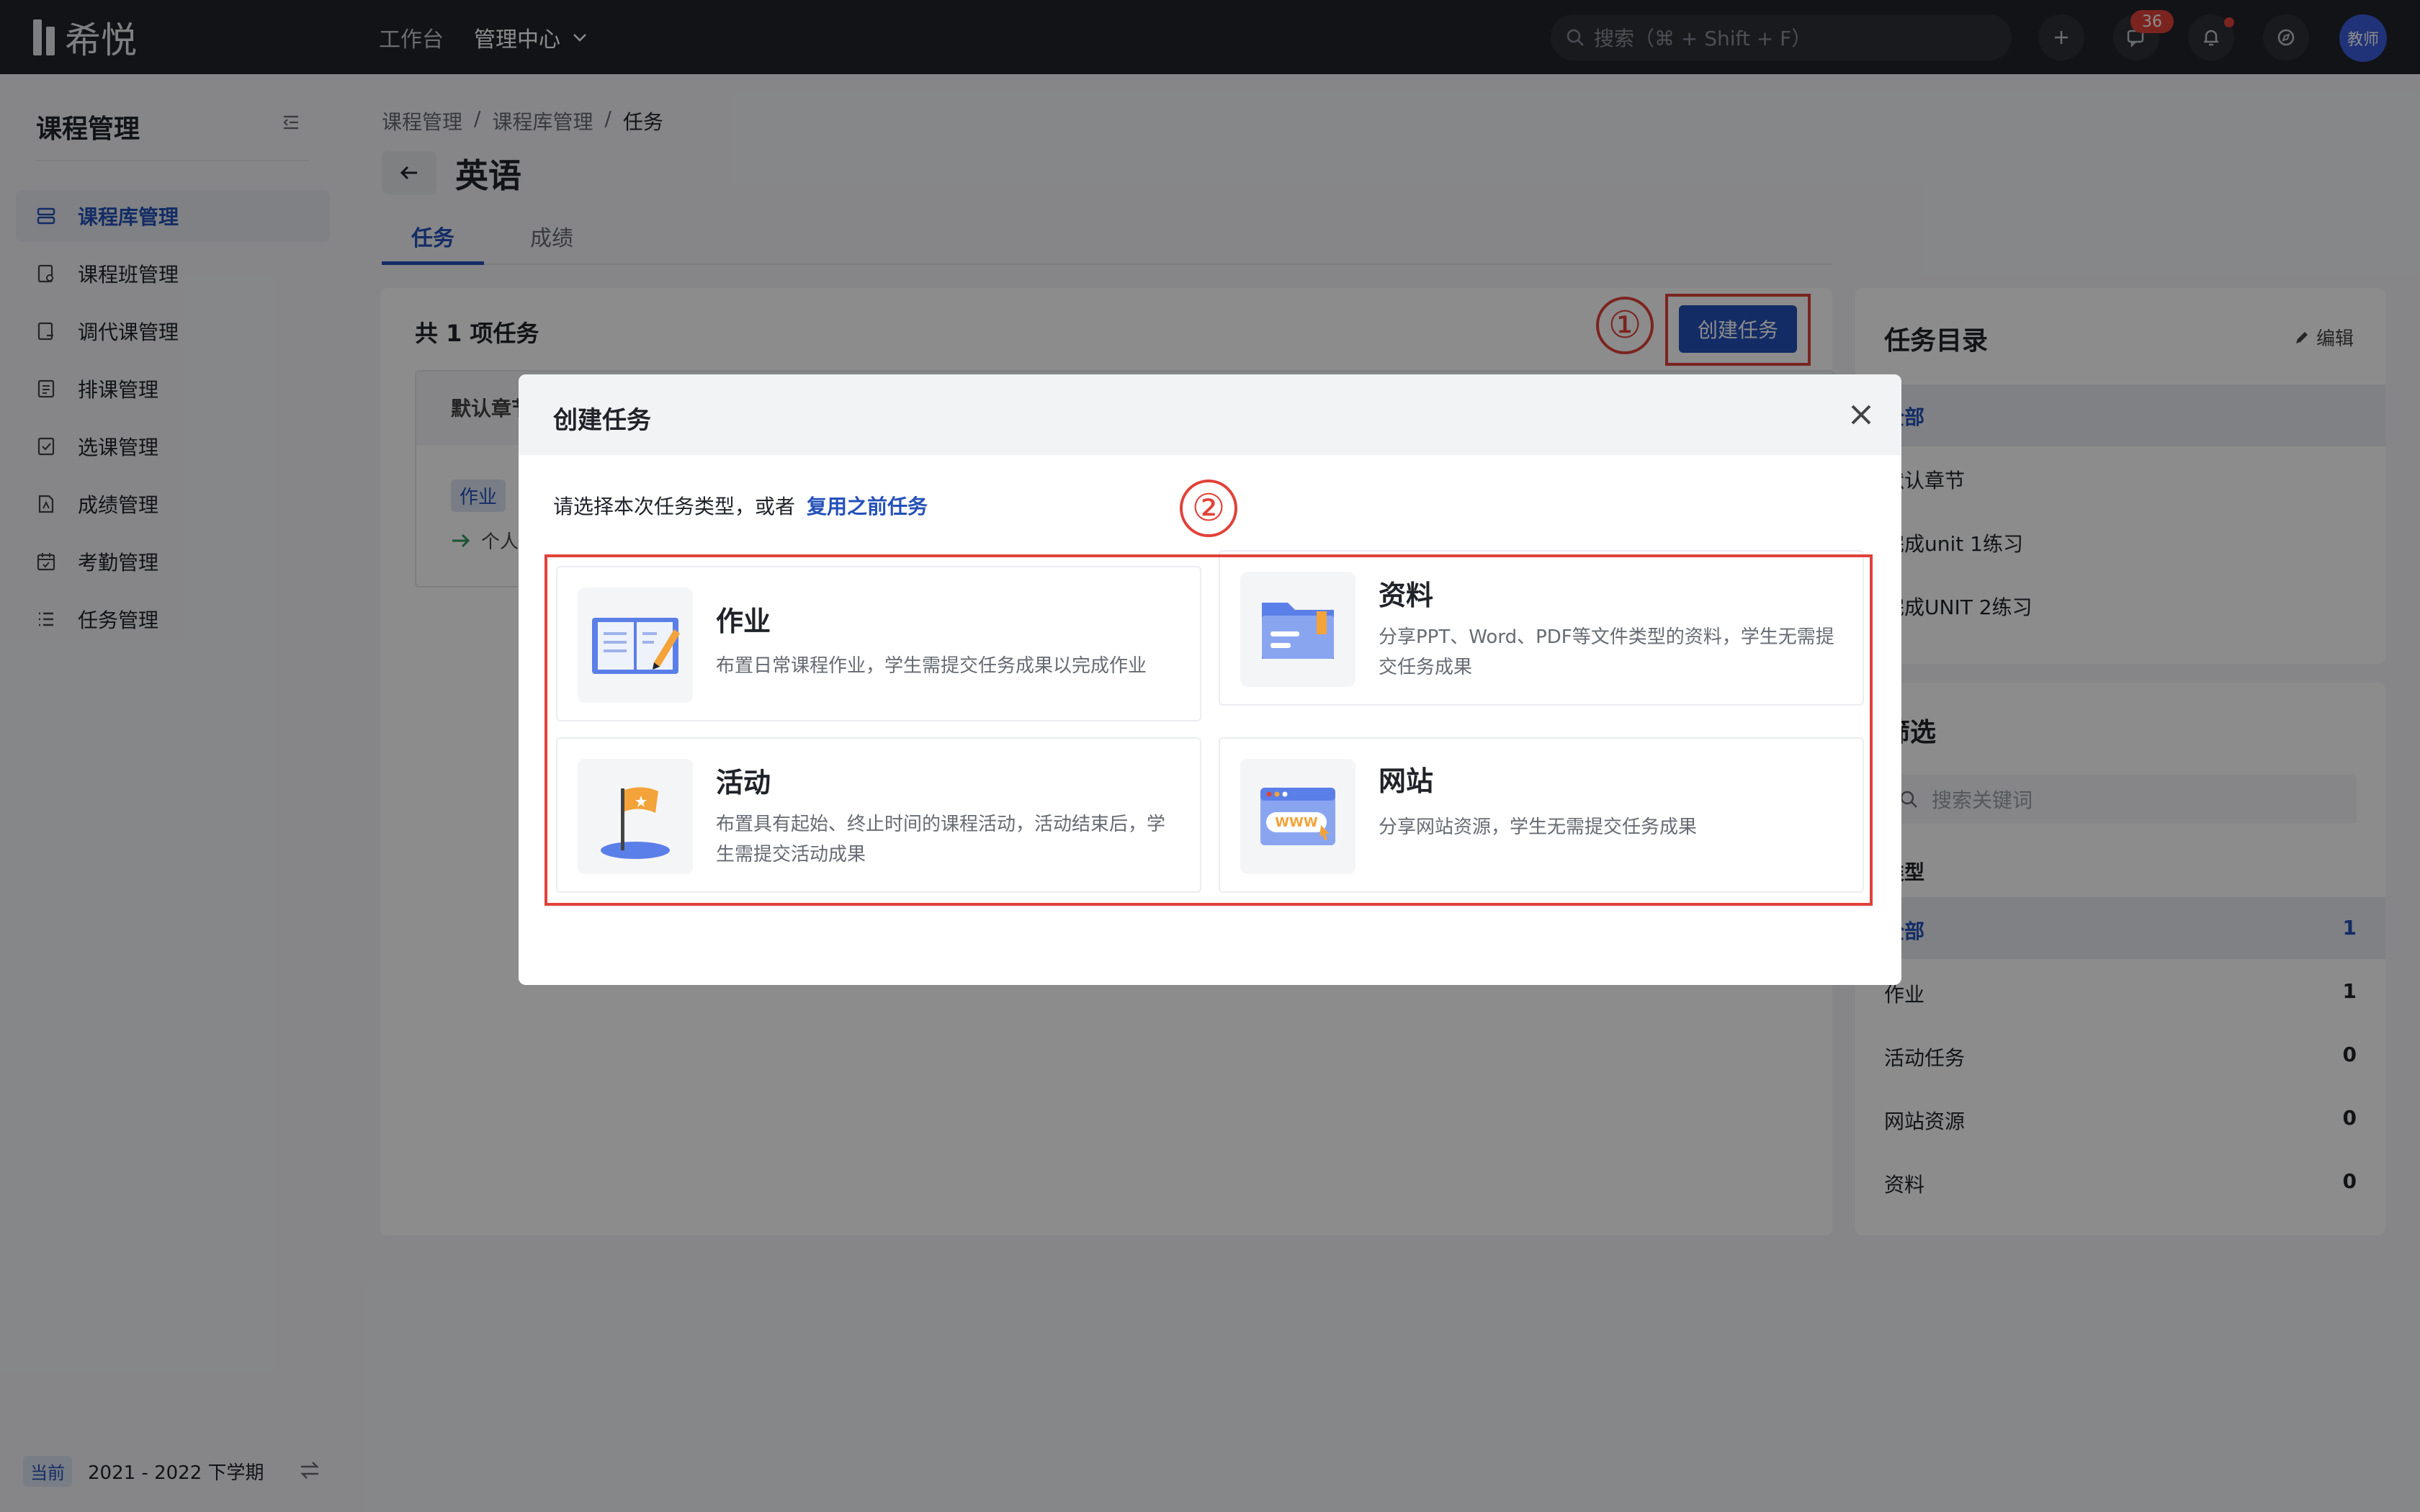 Image resolution: width=2420 pixels, height=1512 pixels. I want to click on reuse-previous-task-link: 复用之前任务, so click(867, 505).